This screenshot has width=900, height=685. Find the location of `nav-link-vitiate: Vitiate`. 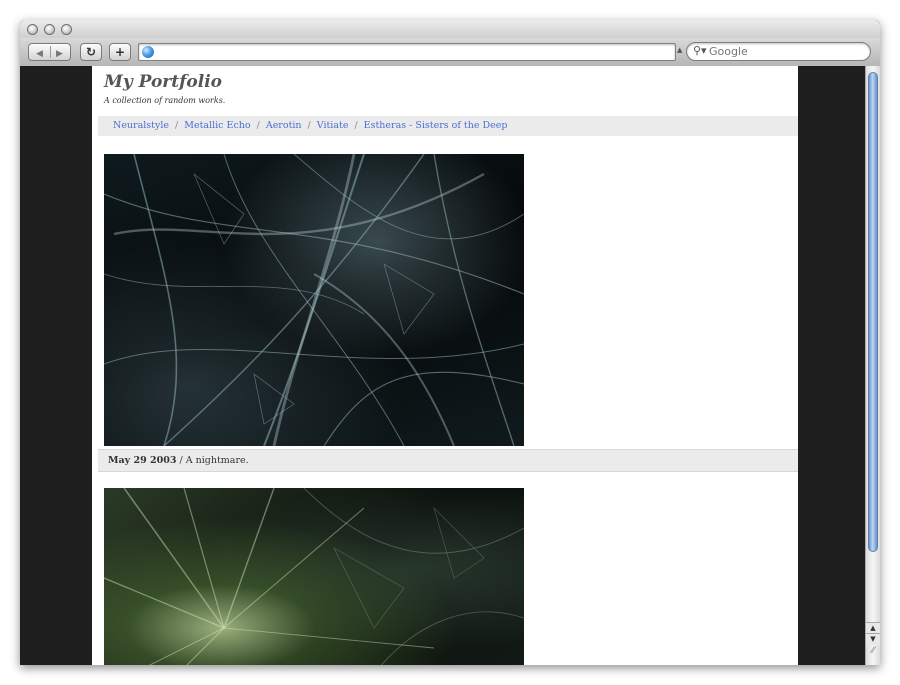

nav-link-vitiate: Vitiate is located at coordinates (333, 125).